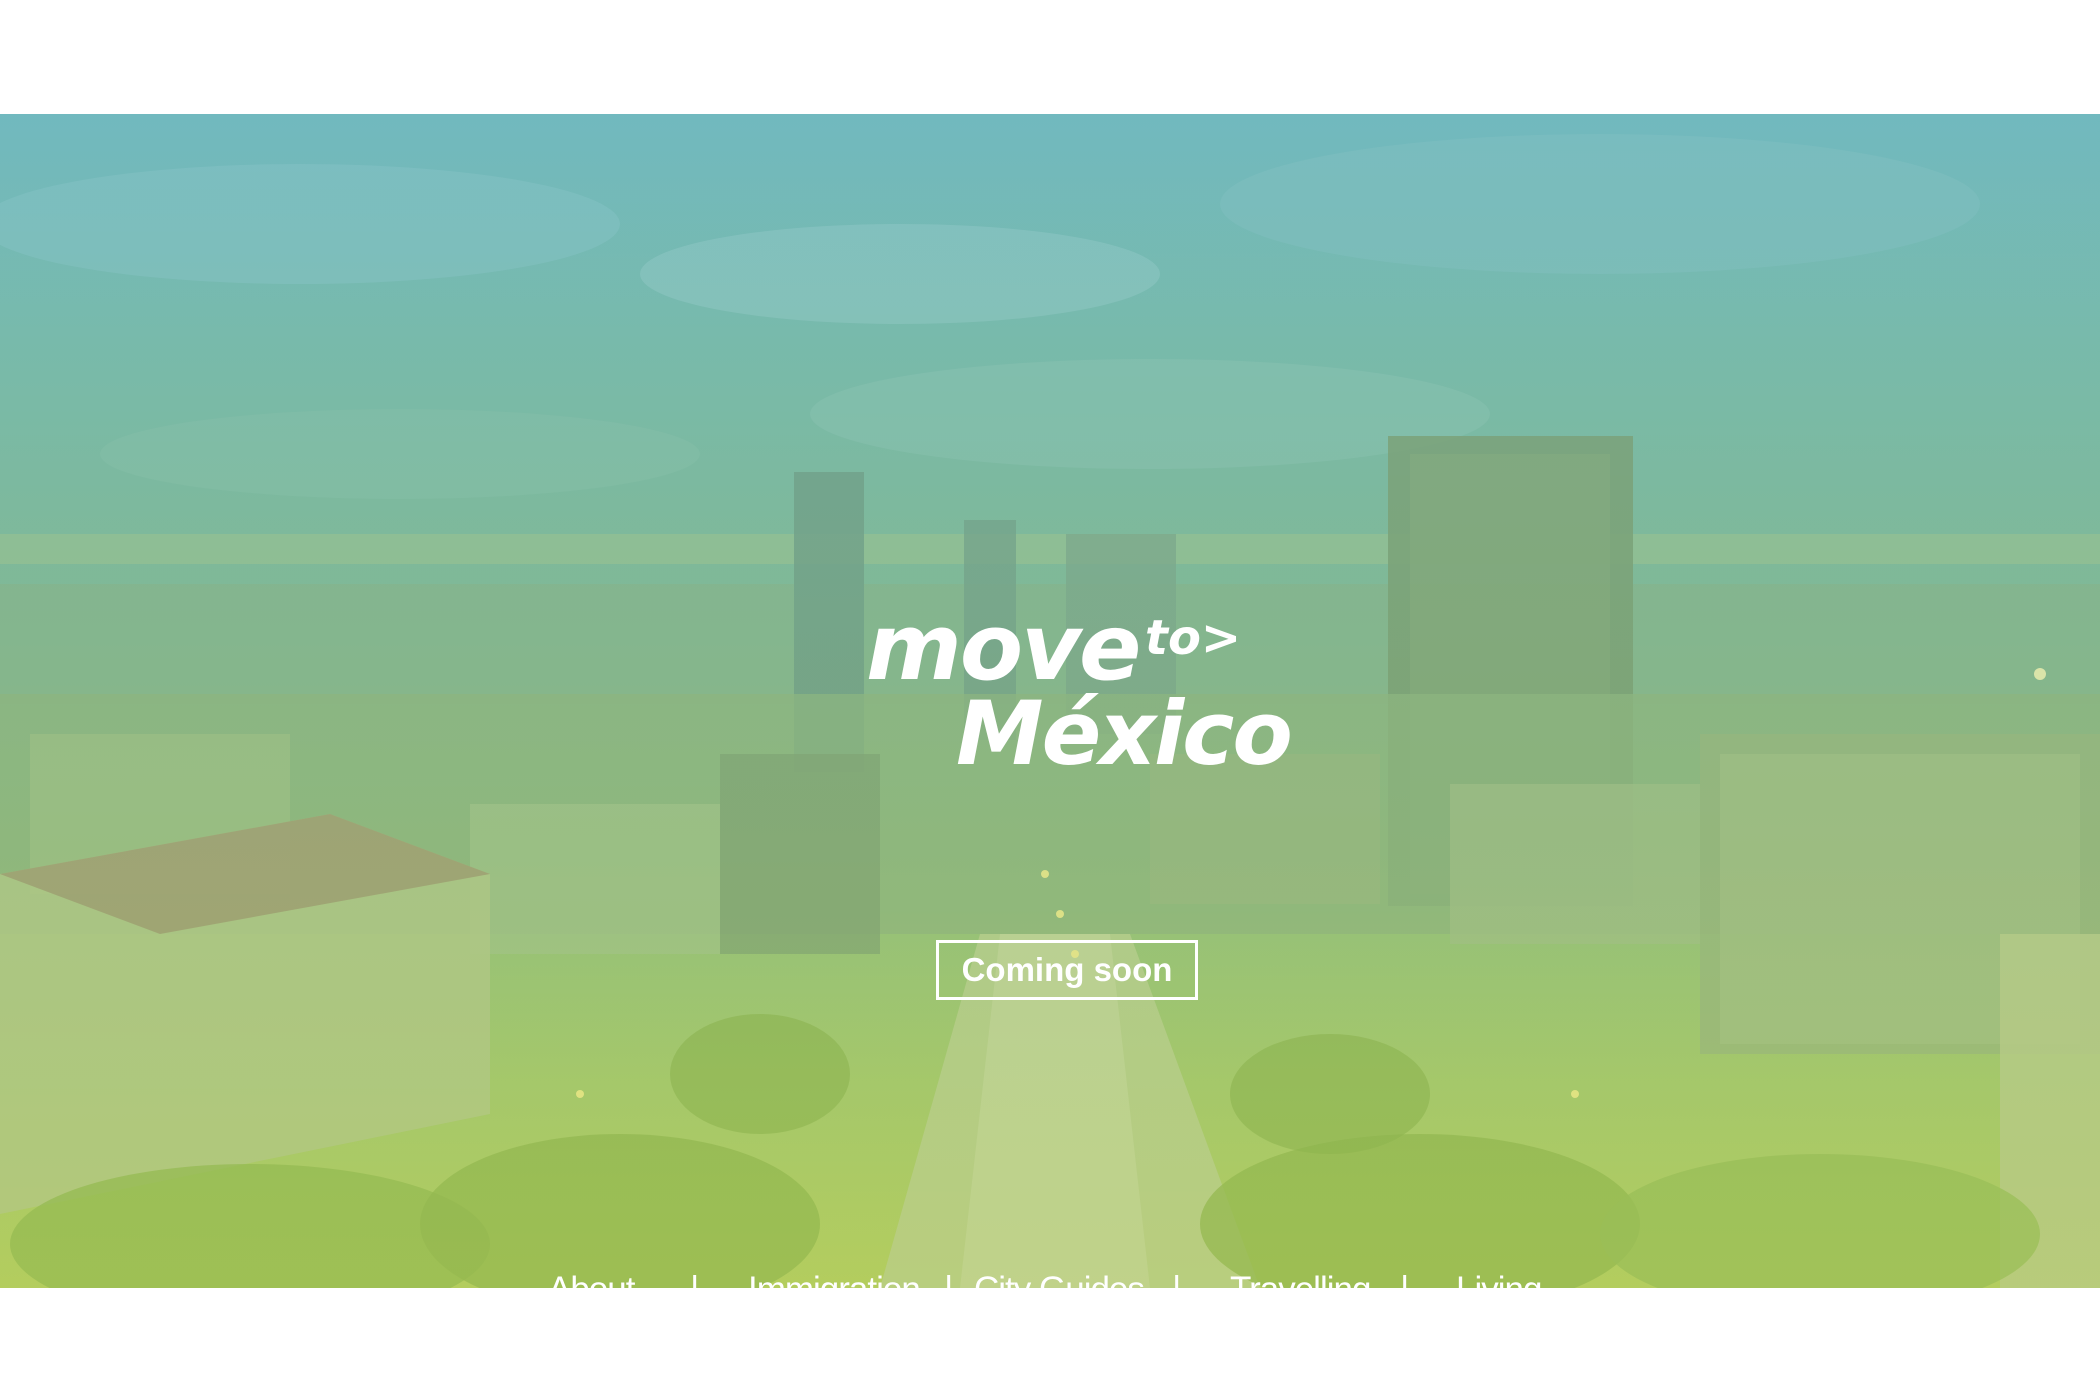  I want to click on logo-word-mexico: México, so click(1124, 733).